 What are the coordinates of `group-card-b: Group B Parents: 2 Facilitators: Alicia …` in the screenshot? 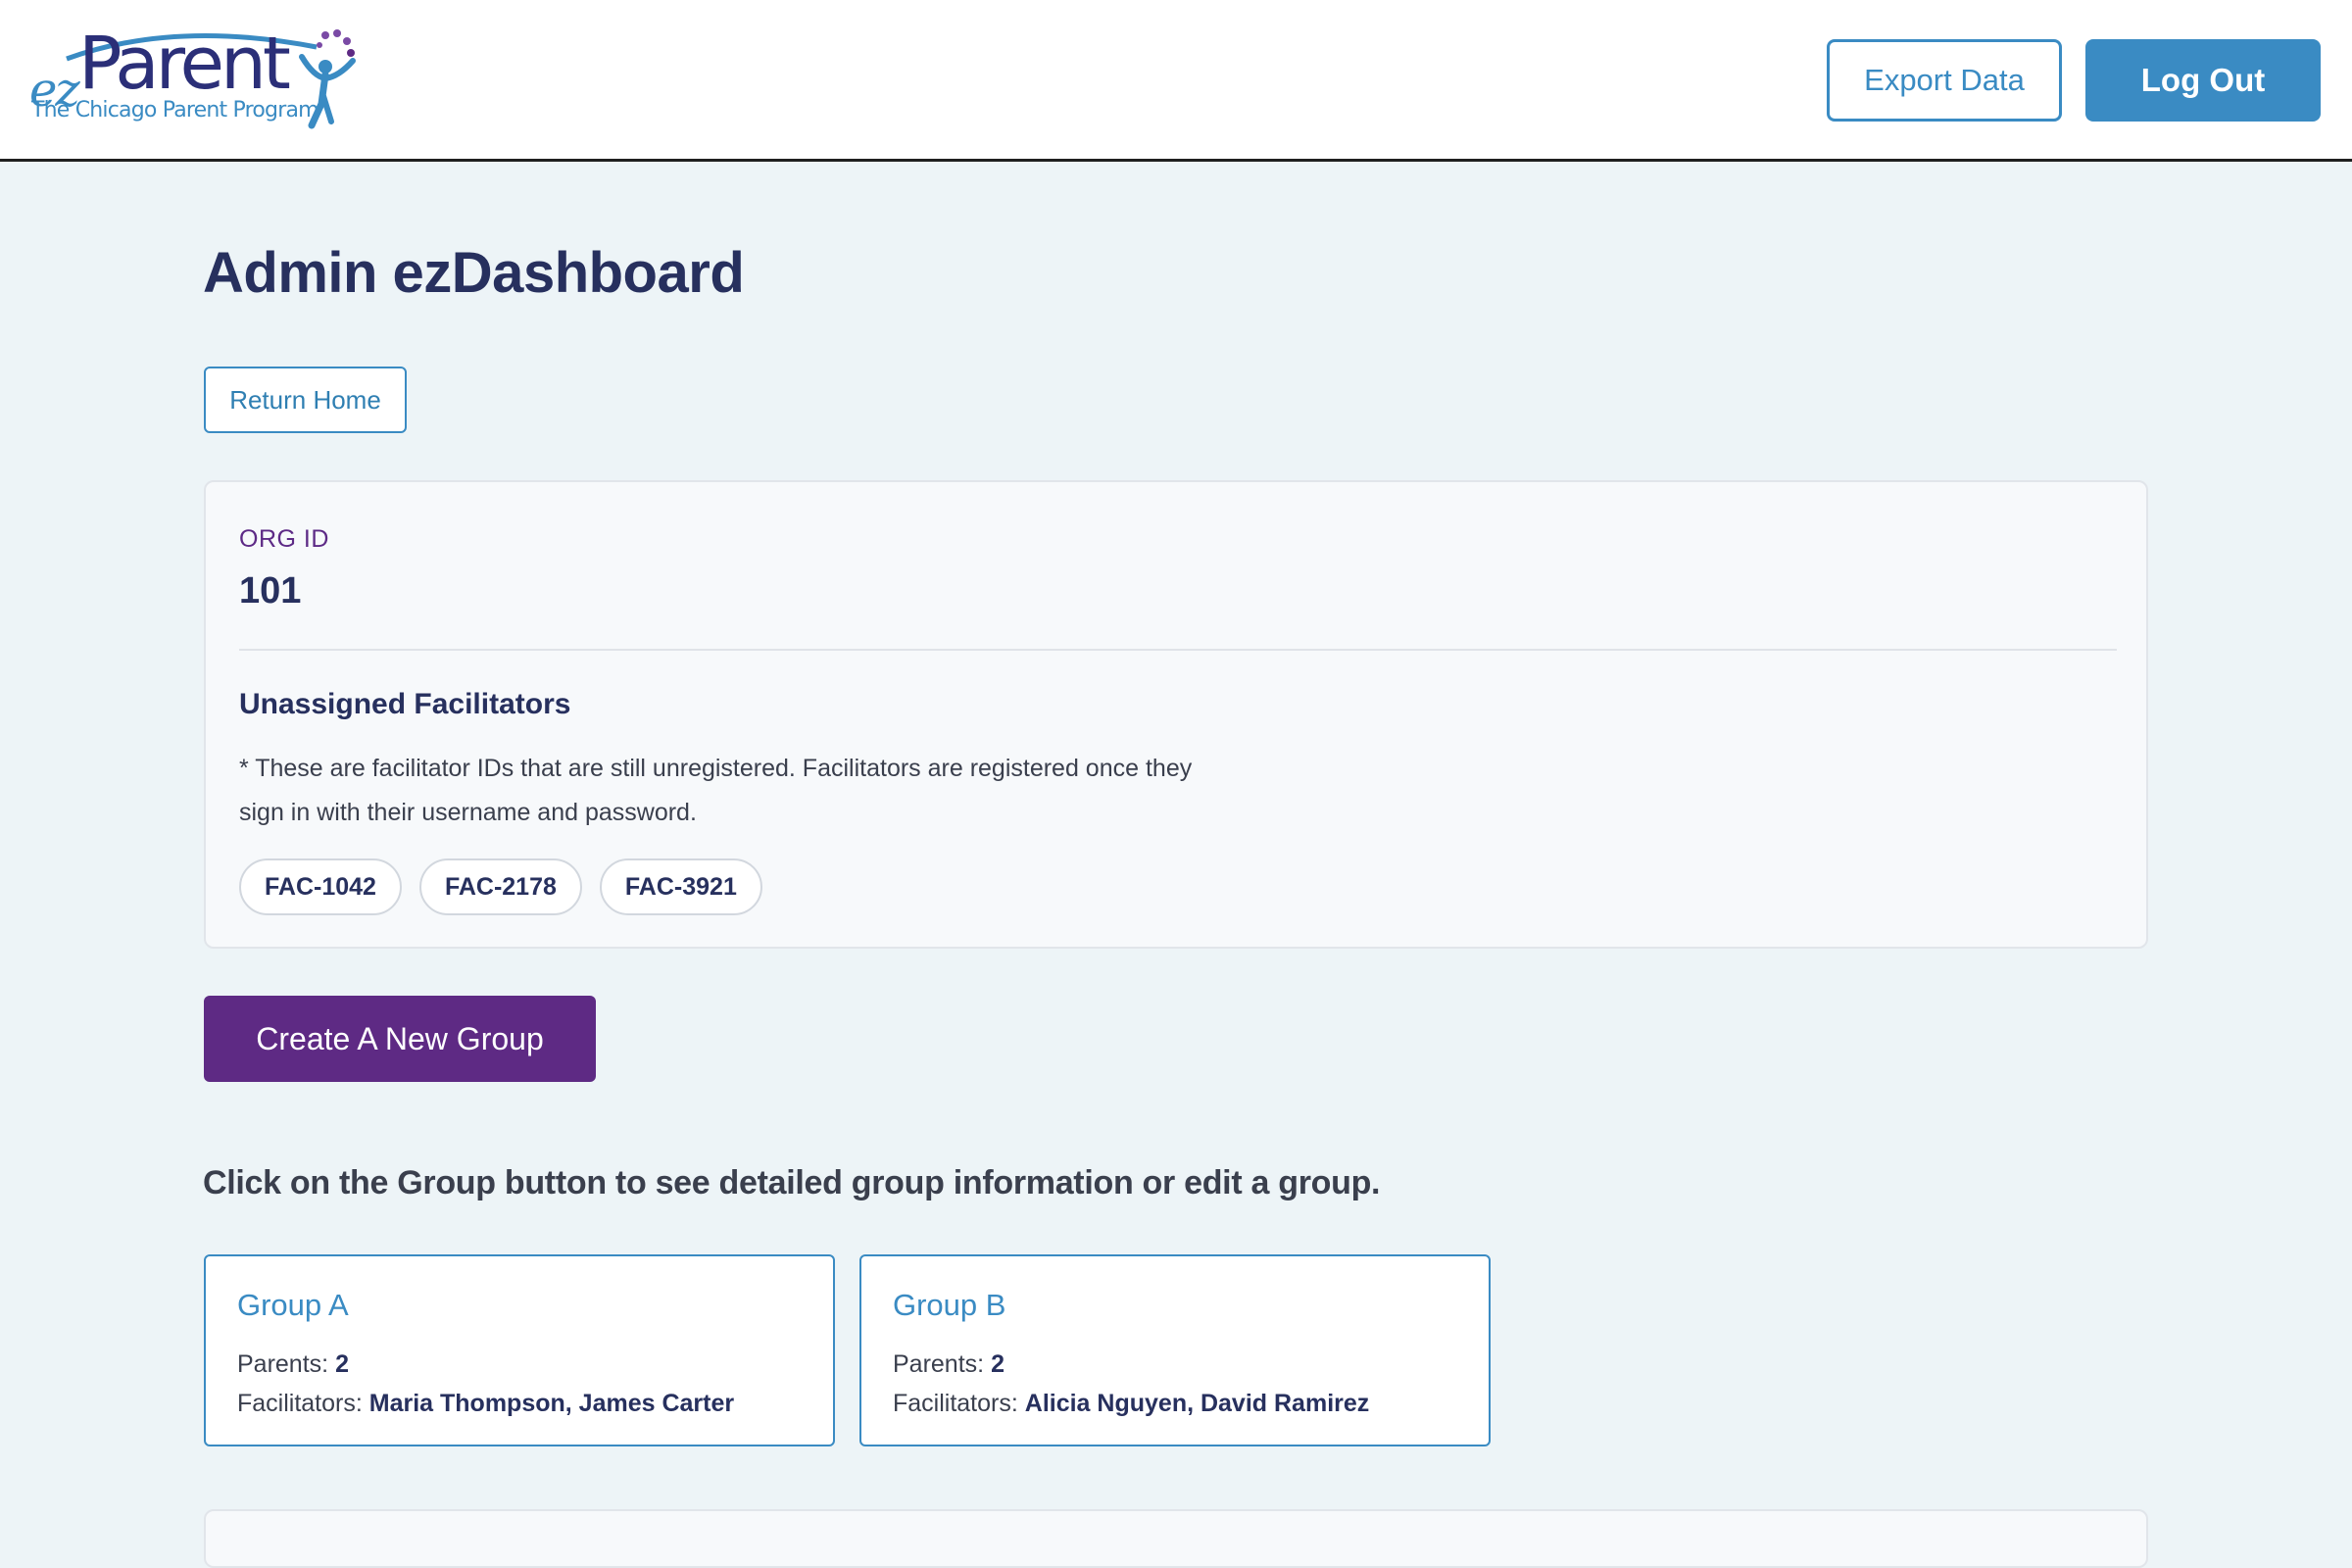 It's located at (1175, 1350).